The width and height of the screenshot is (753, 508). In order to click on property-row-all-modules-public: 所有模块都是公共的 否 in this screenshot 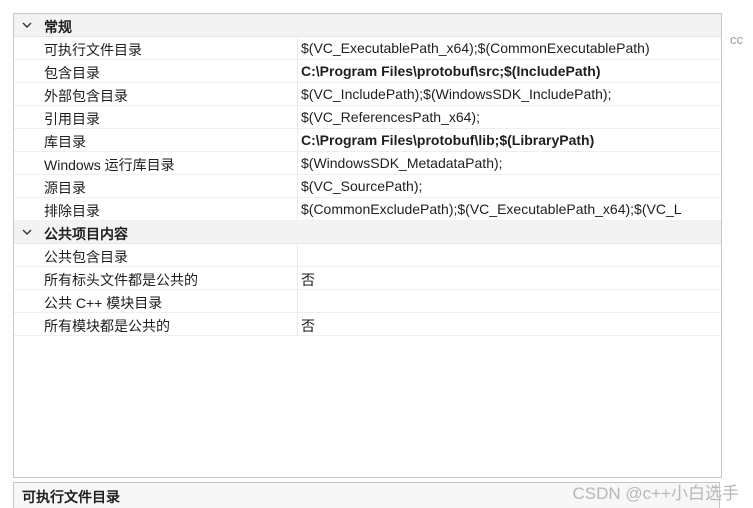, I will do `click(367, 324)`.